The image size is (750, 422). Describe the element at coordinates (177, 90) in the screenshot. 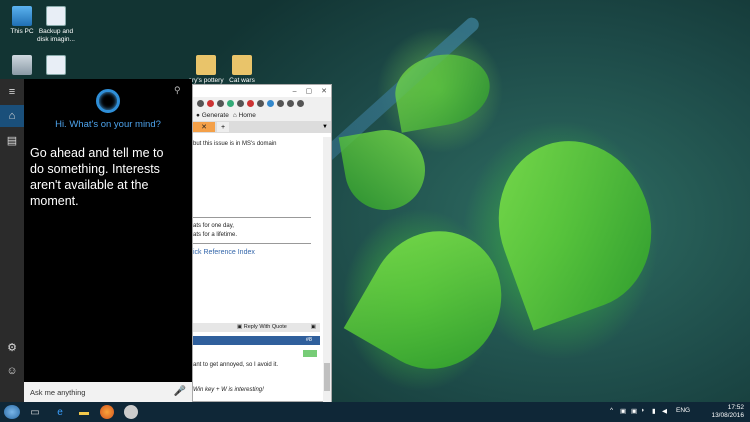

I see `pin-icon: ⚲` at that location.